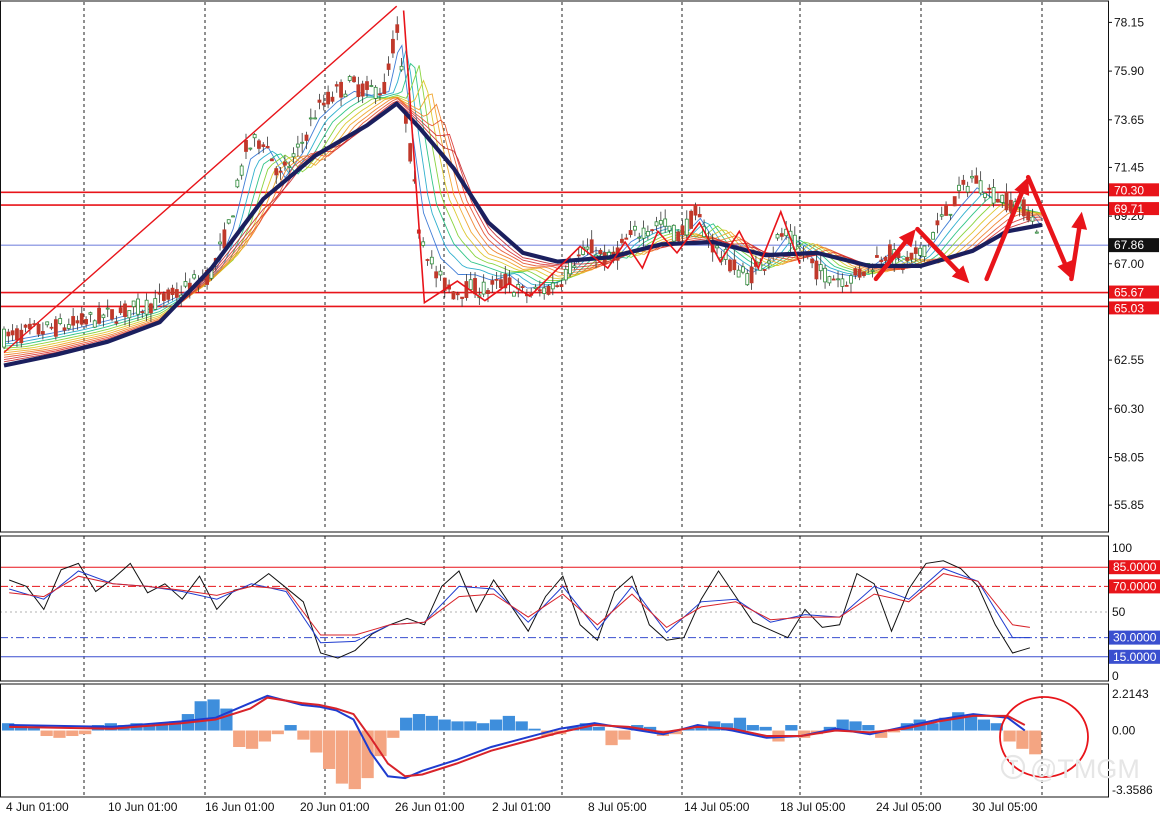 This screenshot has height=820, width=1160. I want to click on osc-level-label: 85.0000, so click(1135, 567).